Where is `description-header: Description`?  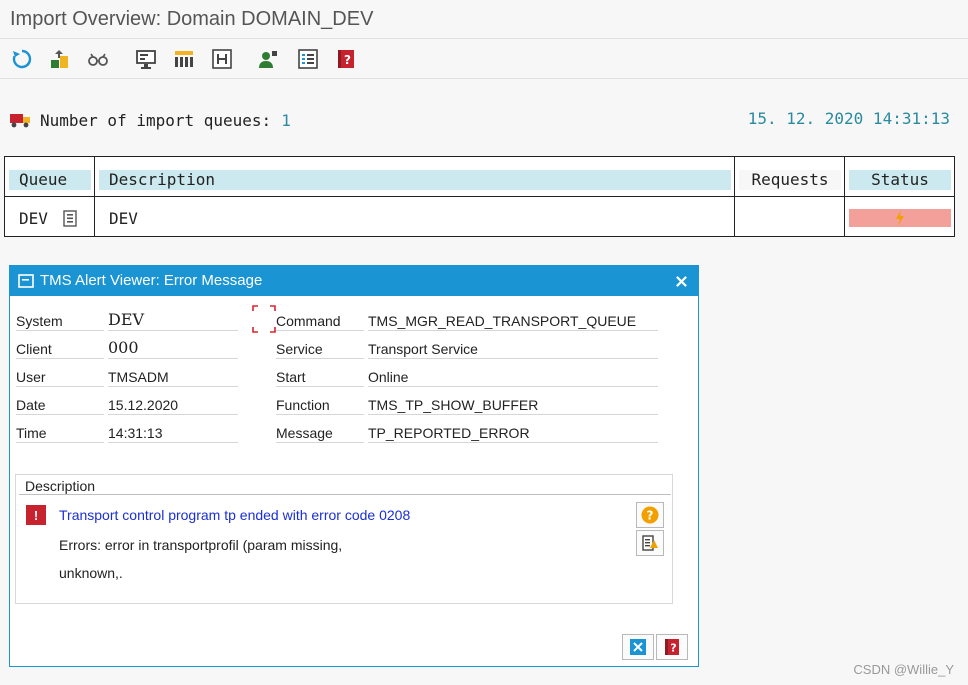 description-header: Description is located at coordinates (415, 180).